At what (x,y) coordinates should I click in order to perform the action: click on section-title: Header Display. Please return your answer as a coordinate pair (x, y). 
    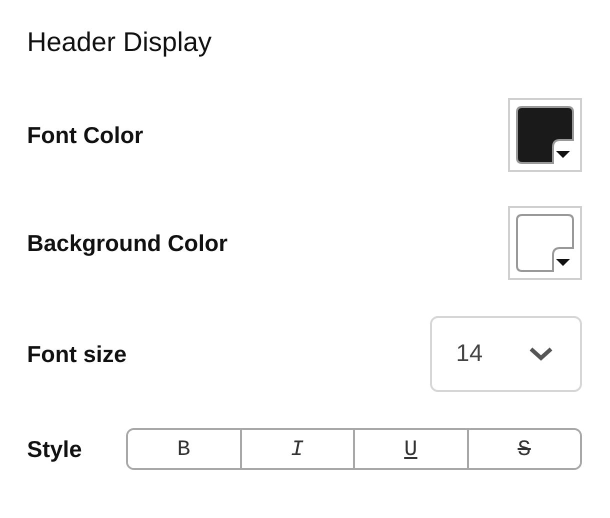
    Looking at the image, I should click on (119, 42).